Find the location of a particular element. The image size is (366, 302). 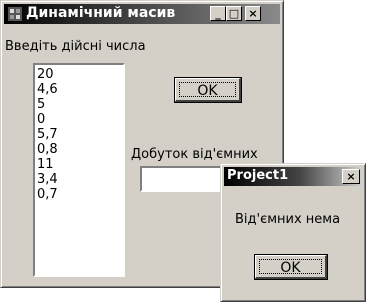

app-icon is located at coordinates (15, 14).